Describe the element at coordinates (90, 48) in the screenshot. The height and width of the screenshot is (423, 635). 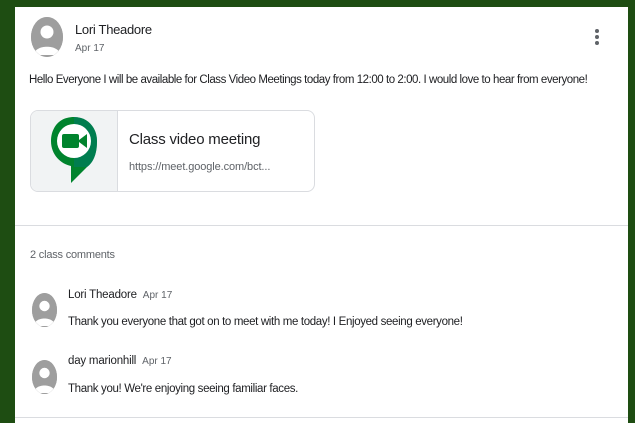
I see `post-date: Apr 17` at that location.